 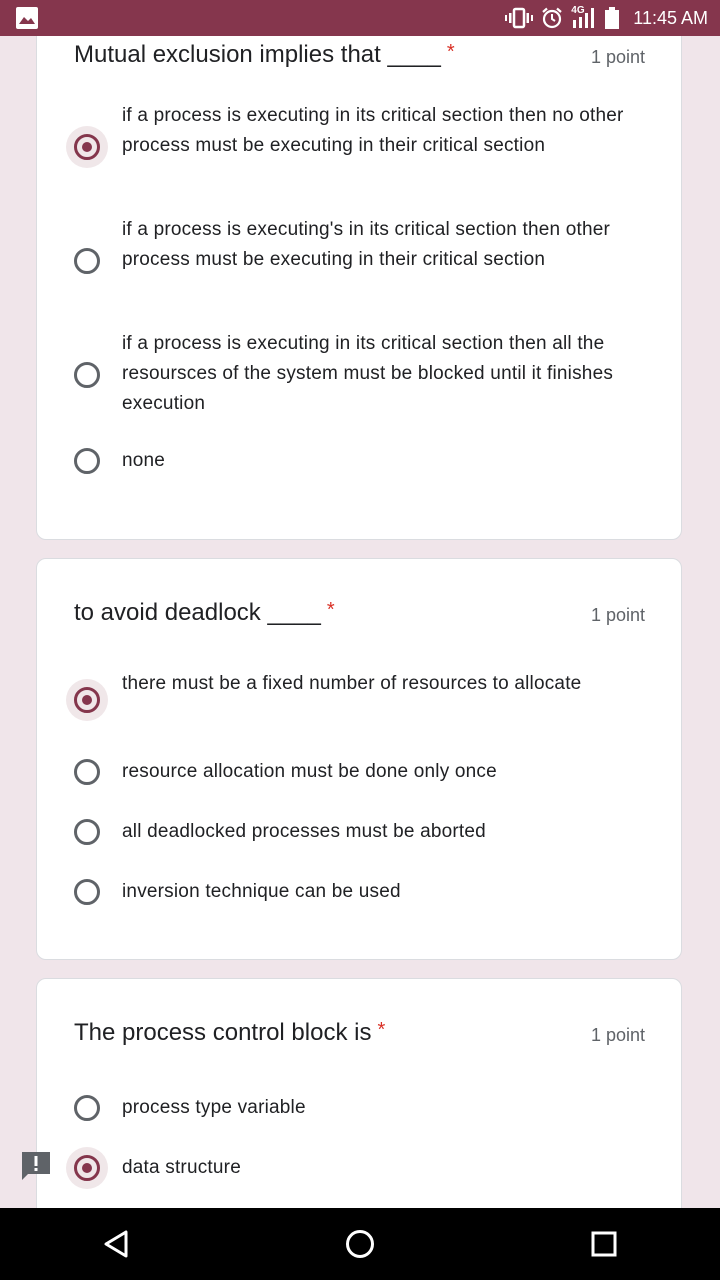 I want to click on status-icons: 4G 11:45 AM, so click(x=606, y=18).